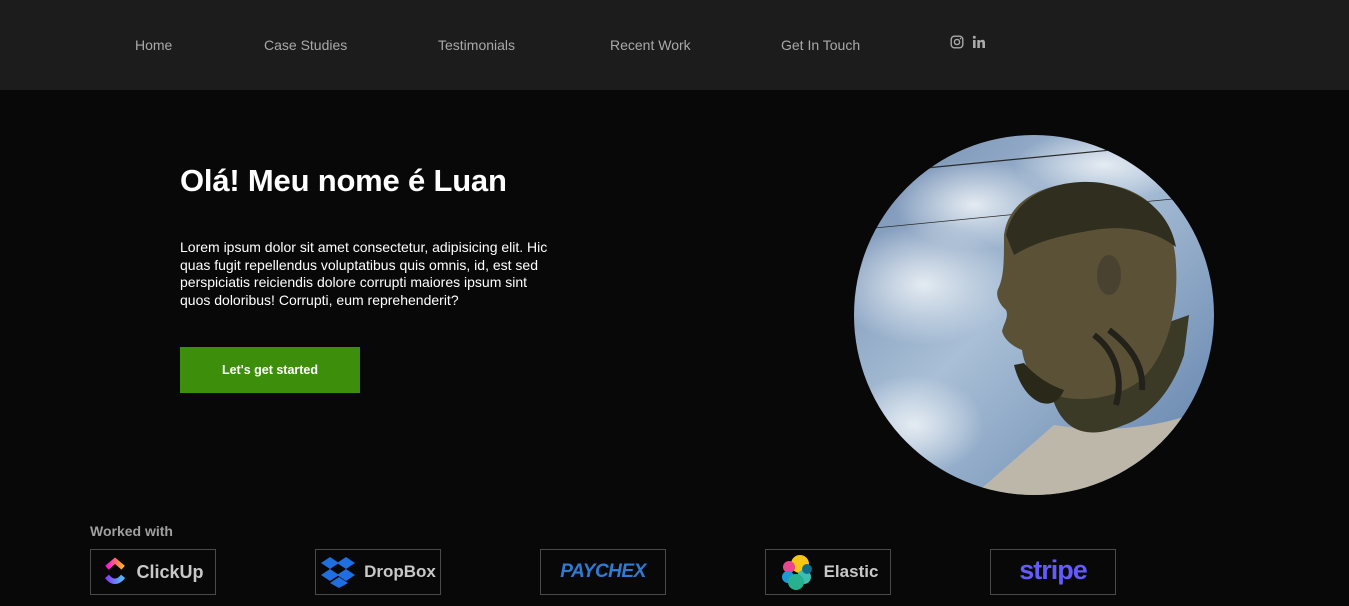 This screenshot has height=606, width=1349. I want to click on get-started-button: Let's get started, so click(270, 370).